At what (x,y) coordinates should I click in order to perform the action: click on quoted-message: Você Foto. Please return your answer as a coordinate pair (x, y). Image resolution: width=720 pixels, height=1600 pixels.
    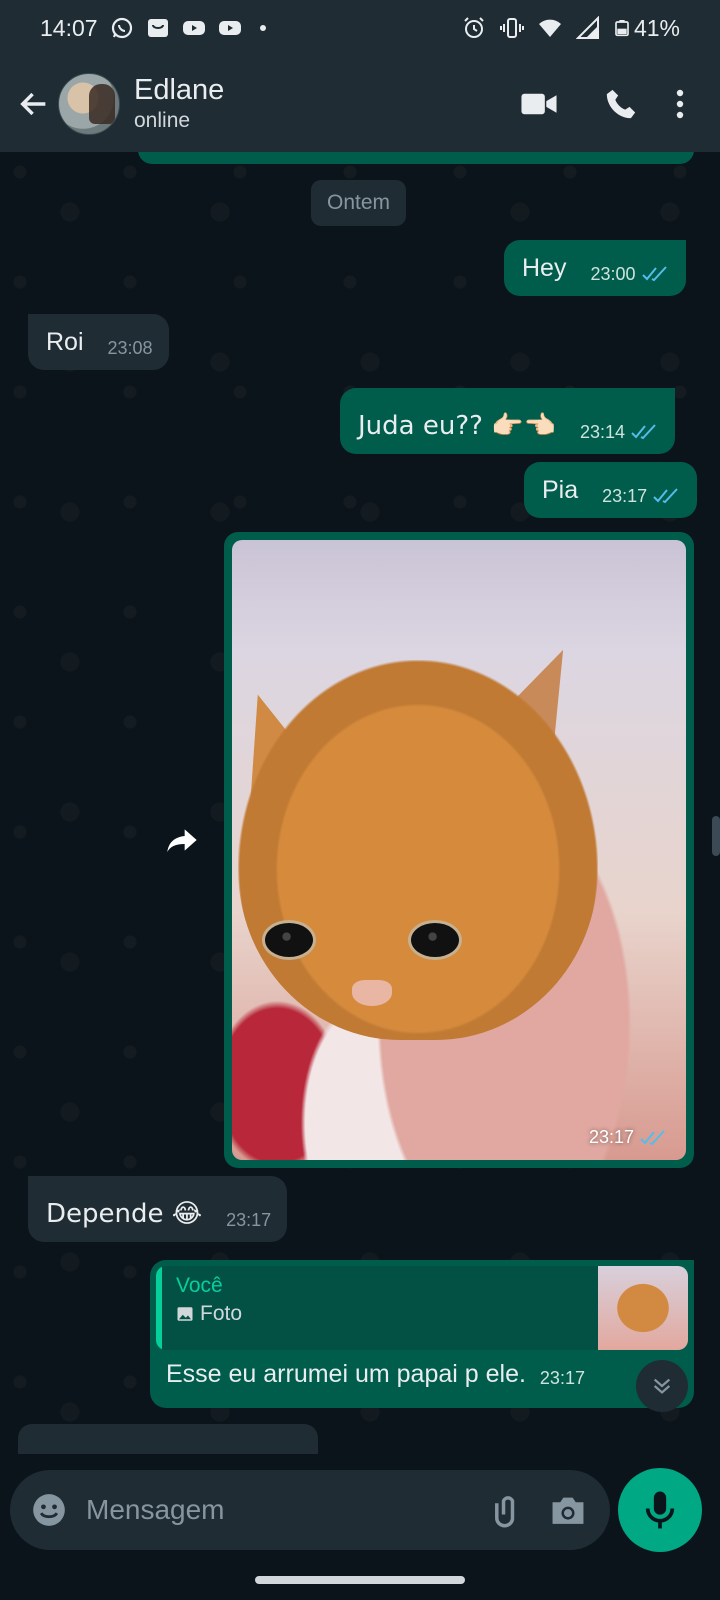
    Looking at the image, I should click on (422, 1308).